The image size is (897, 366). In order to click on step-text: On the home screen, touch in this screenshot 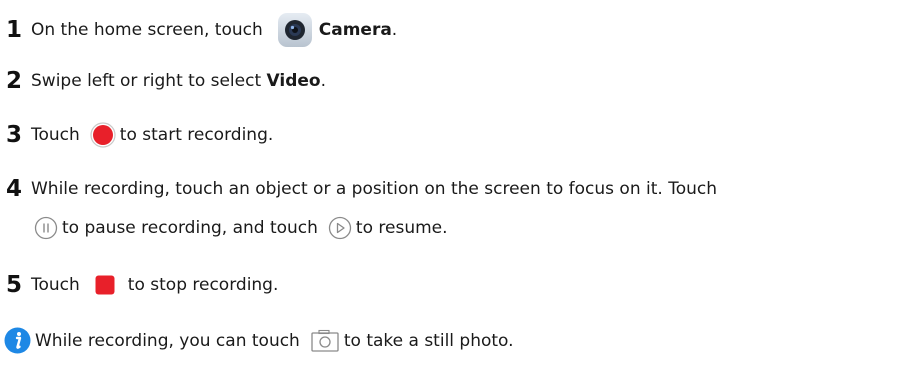, I will do `click(147, 30)`.